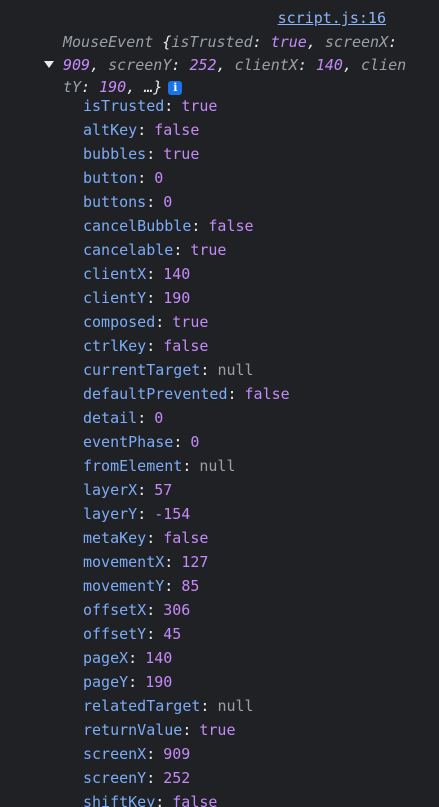 Image resolution: width=439 pixels, height=807 pixels. What do you see at coordinates (177, 778) in the screenshot?
I see `property-value: 252` at bounding box center [177, 778].